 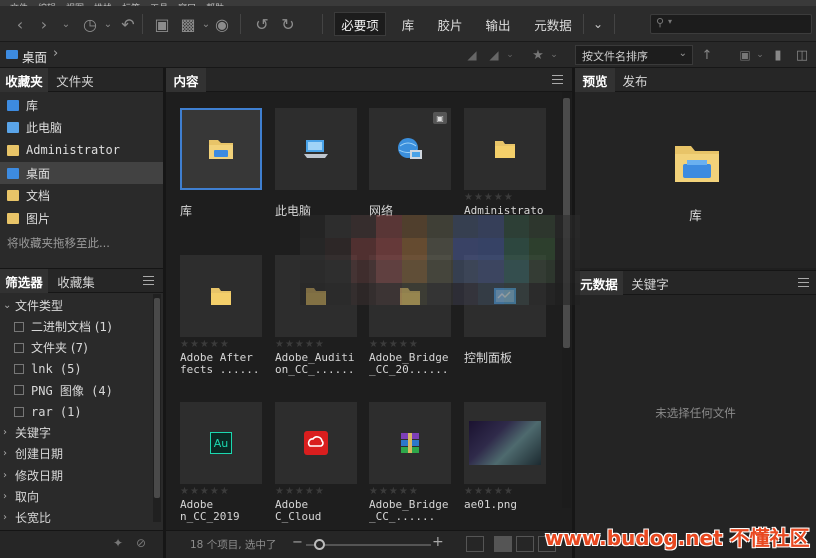 What do you see at coordinates (438, 542) in the screenshot?
I see `zoom-in-icon: +` at bounding box center [438, 542].